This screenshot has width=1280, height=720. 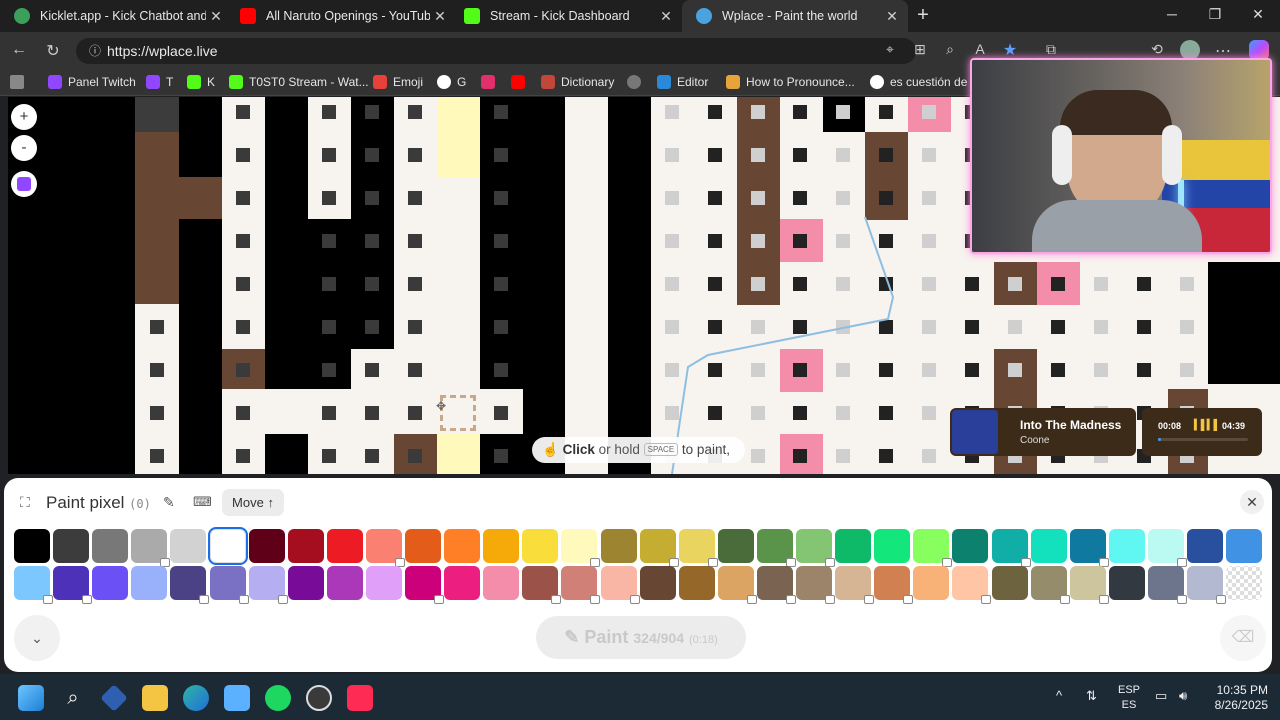 What do you see at coordinates (1071, 425) in the screenshot?
I see `track-title: Into The Madness` at bounding box center [1071, 425].